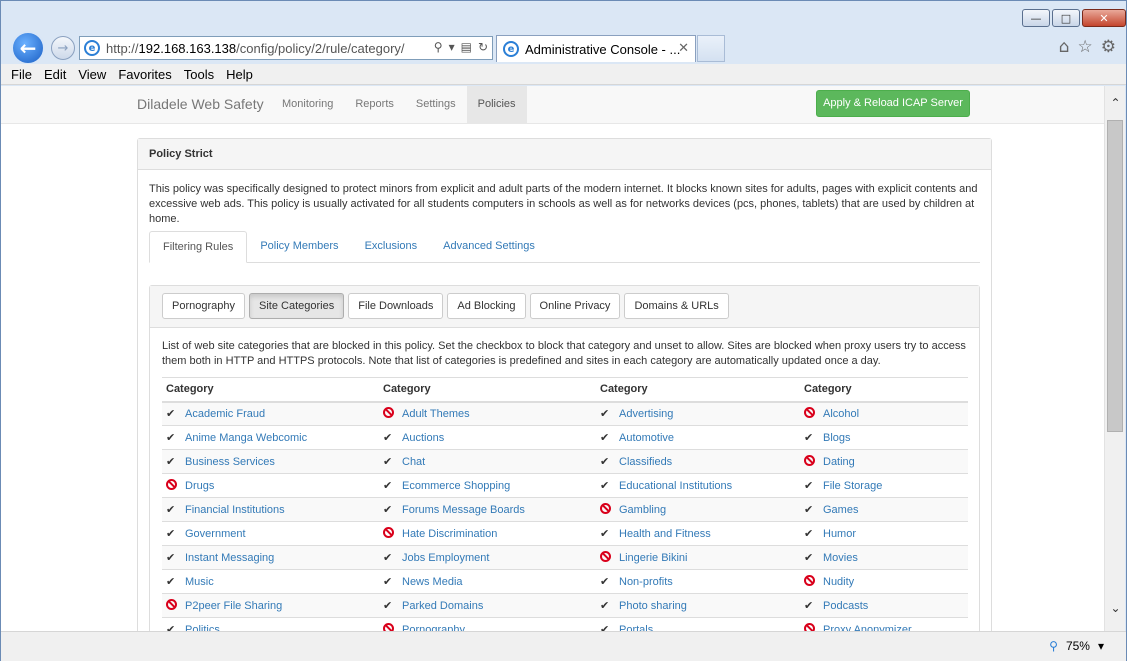 The image size is (1127, 661). Describe the element at coordinates (200, 104) in the screenshot. I see `brand: Diladele Web Safety` at that location.